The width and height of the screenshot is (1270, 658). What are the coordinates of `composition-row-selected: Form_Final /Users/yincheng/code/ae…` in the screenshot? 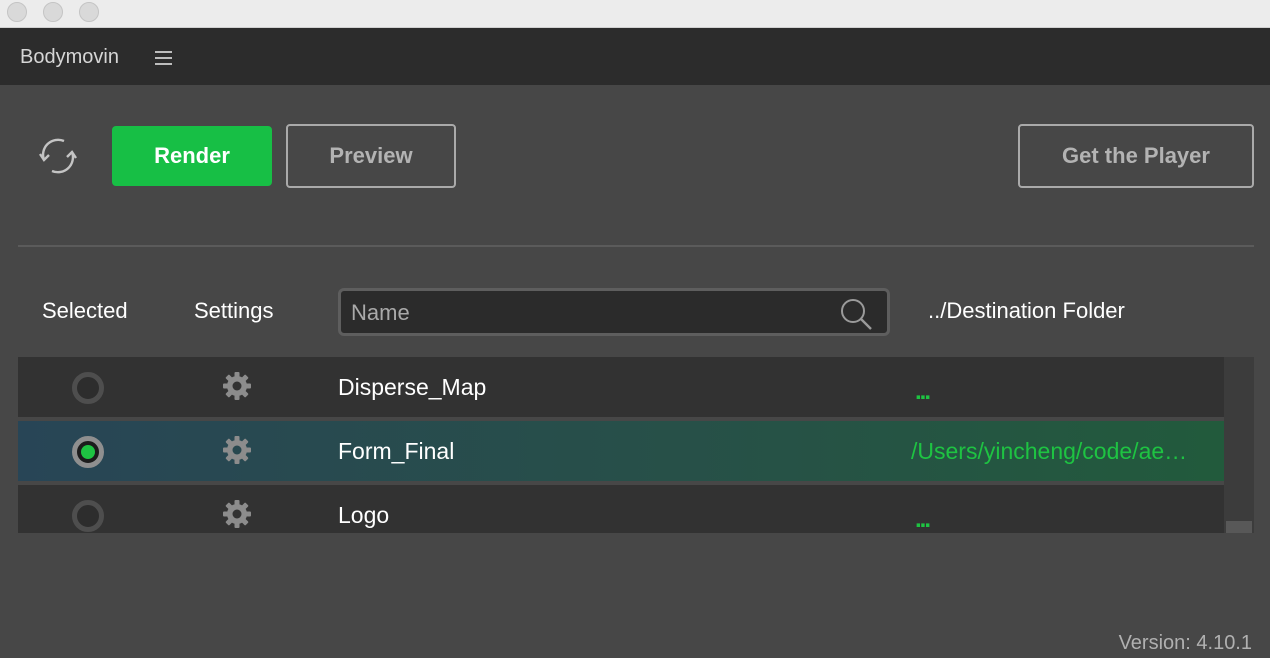 It's located at (621, 451).